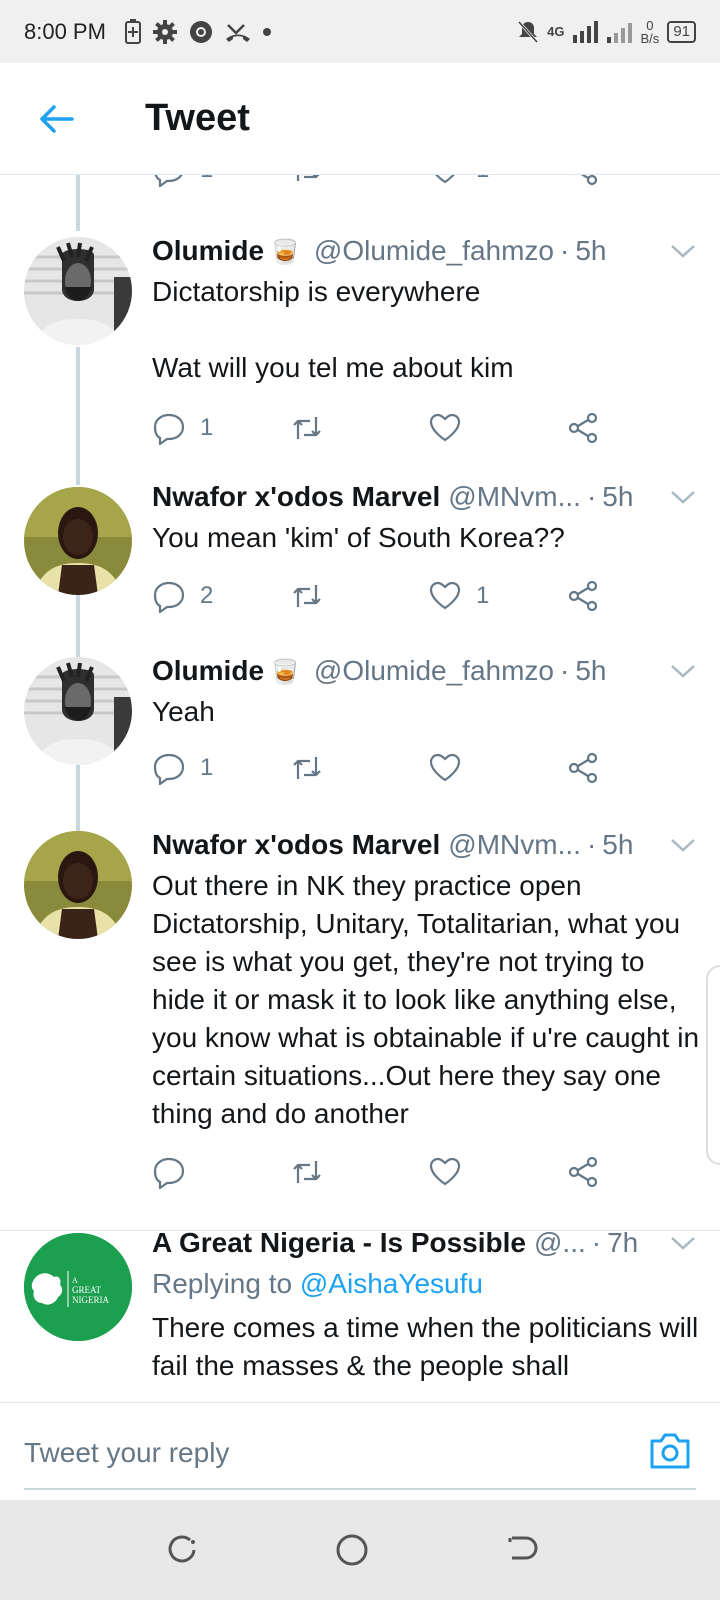 Image resolution: width=720 pixels, height=1600 pixels. Describe the element at coordinates (198, 31) in the screenshot. I see `status-icons-left` at that location.